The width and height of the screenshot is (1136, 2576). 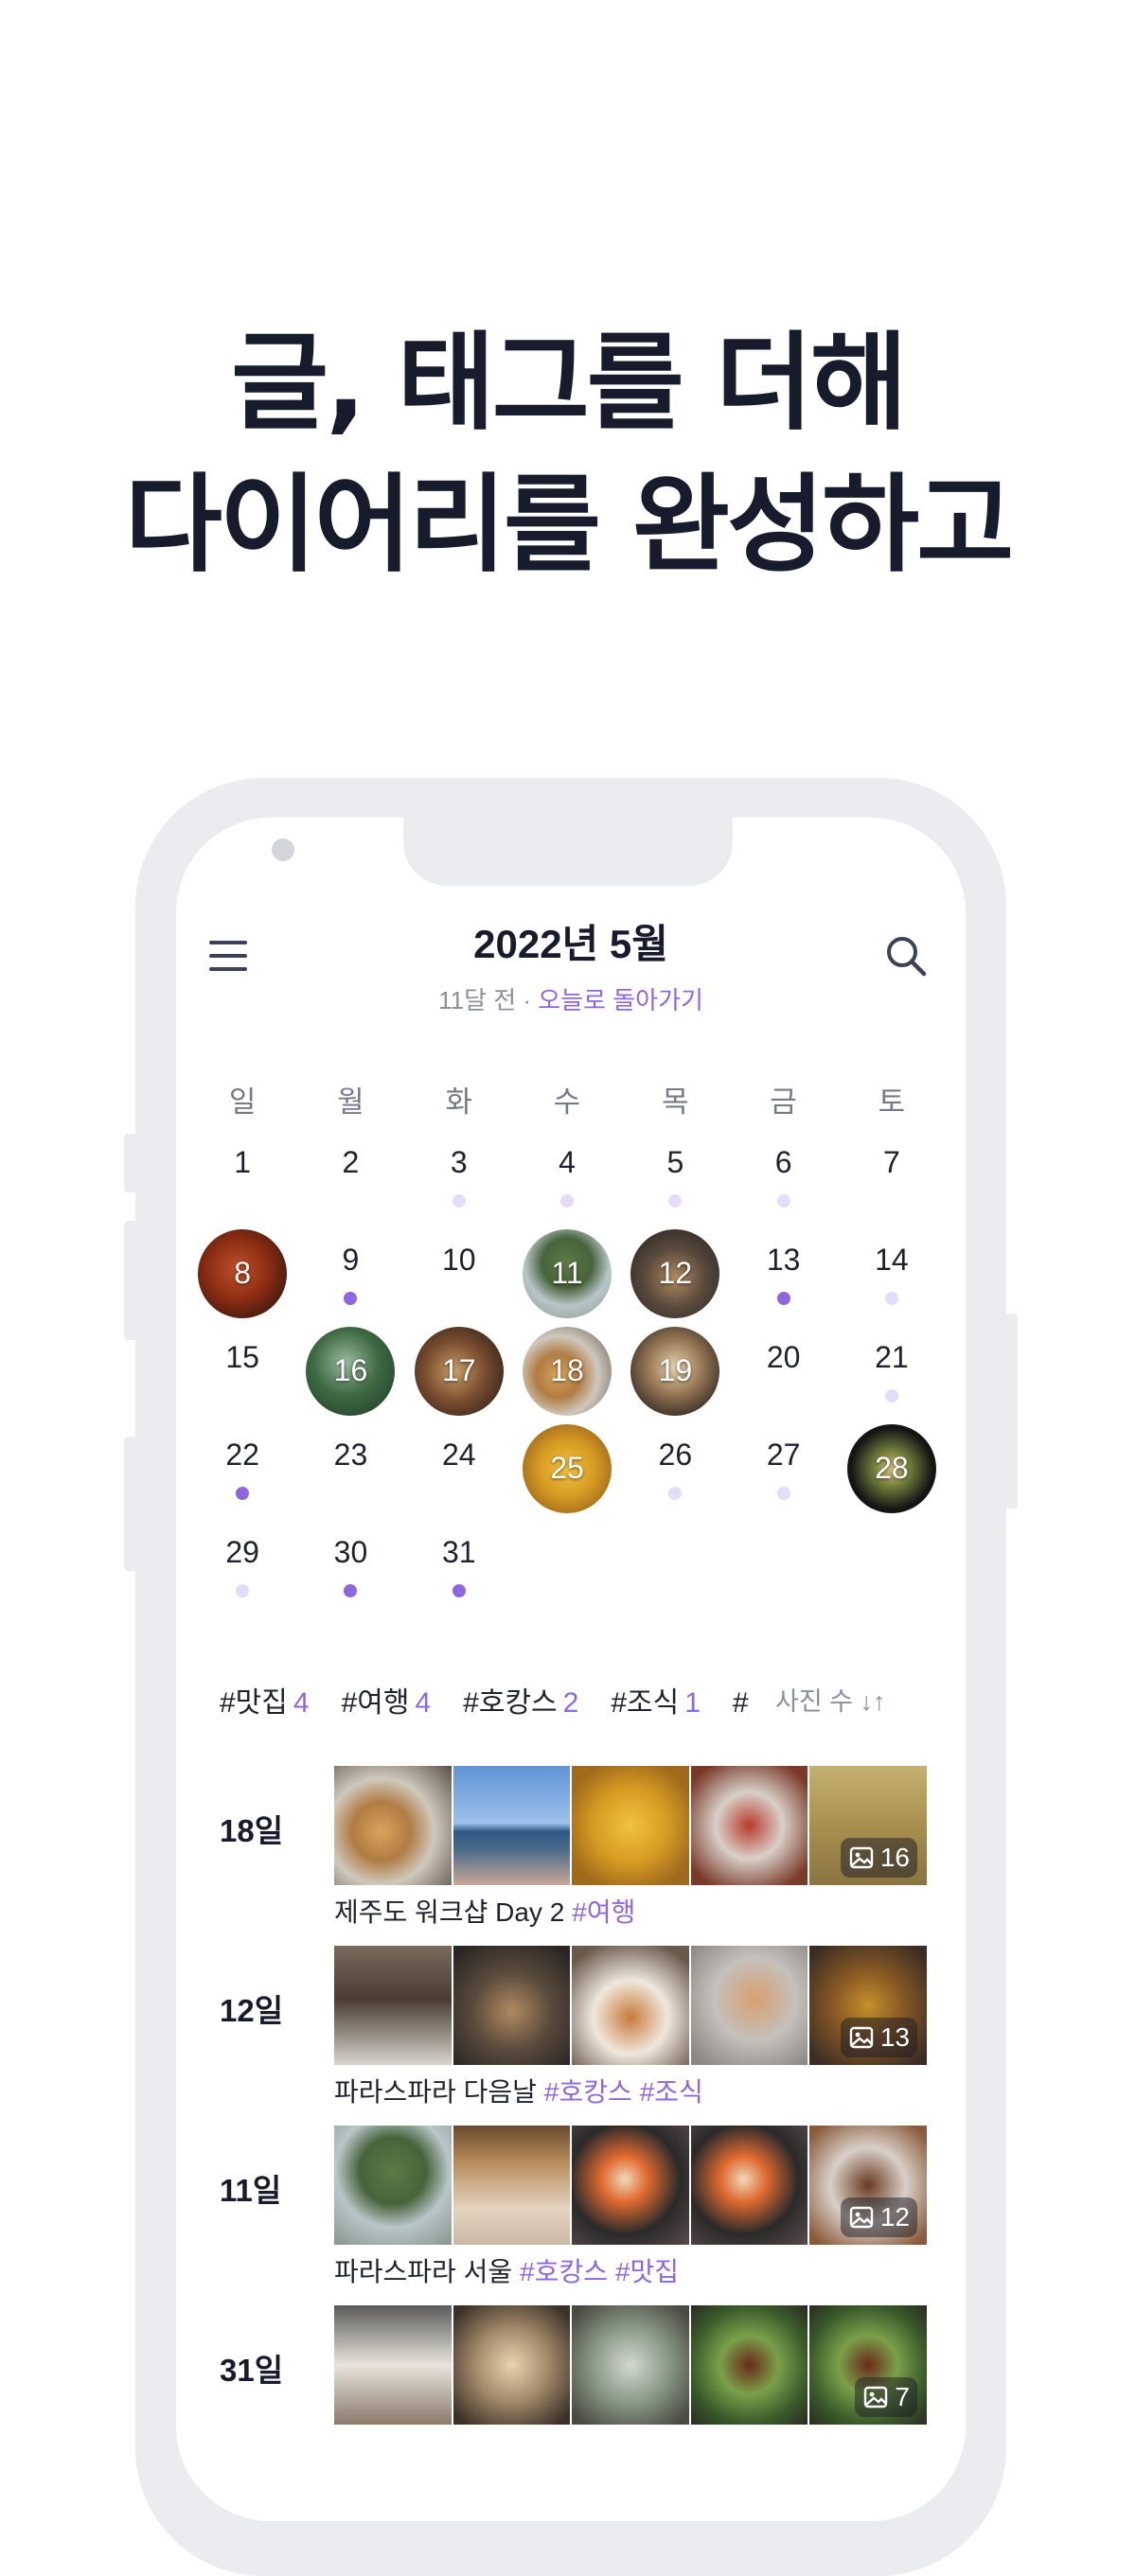 What do you see at coordinates (783, 1373) in the screenshot?
I see `calendar-day-20: 20` at bounding box center [783, 1373].